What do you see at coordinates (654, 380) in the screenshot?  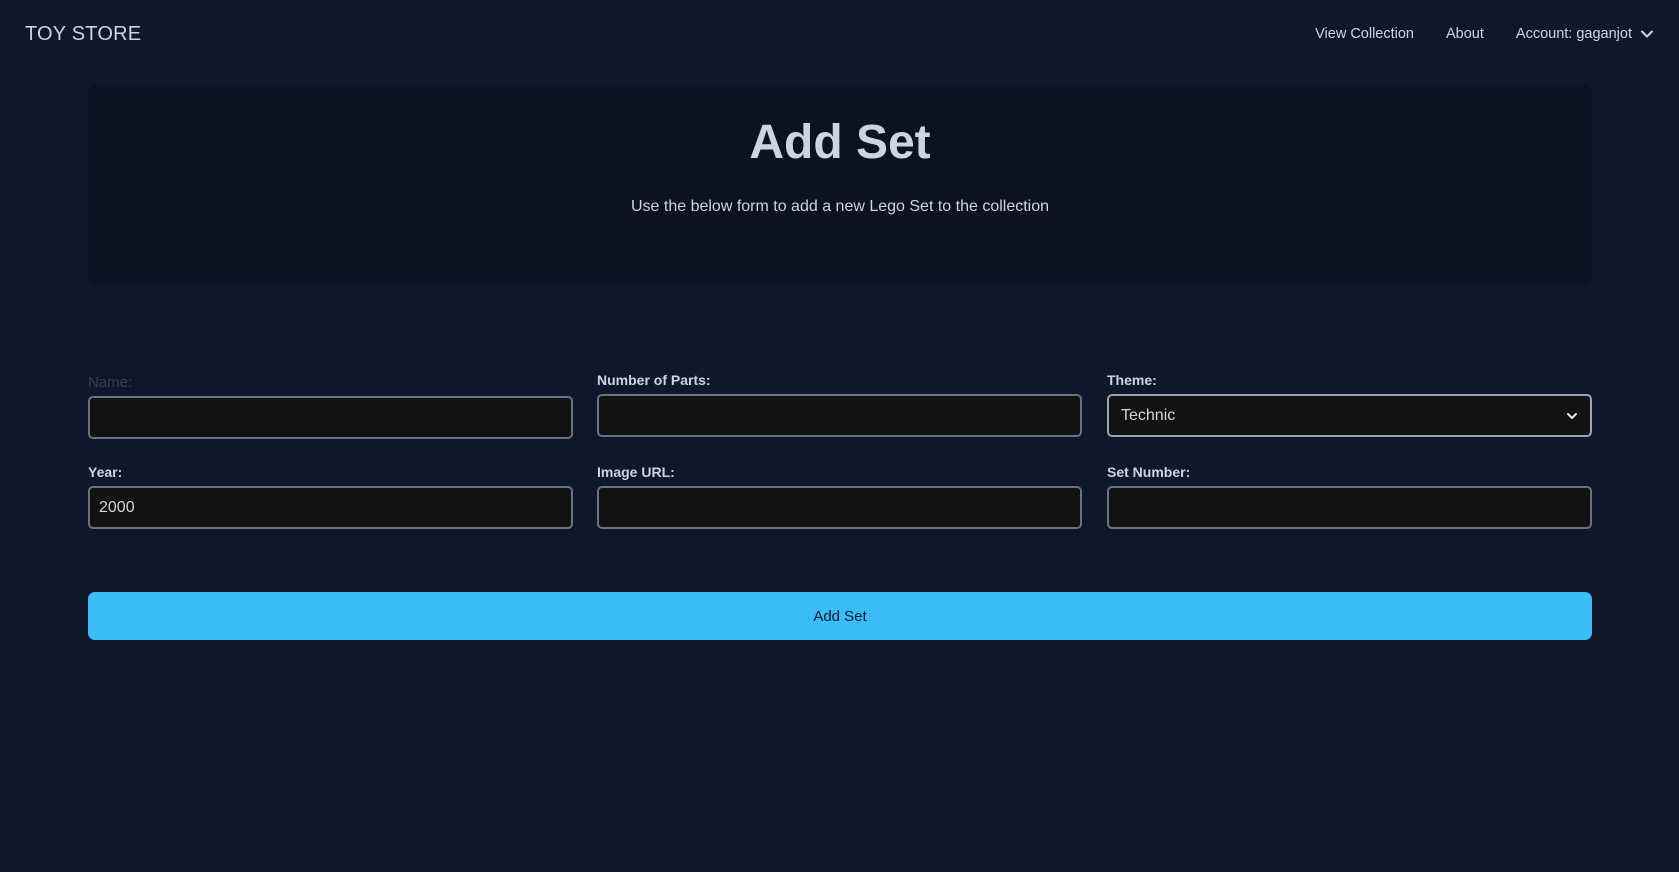 I see `num-parts-label: Number of Parts:` at bounding box center [654, 380].